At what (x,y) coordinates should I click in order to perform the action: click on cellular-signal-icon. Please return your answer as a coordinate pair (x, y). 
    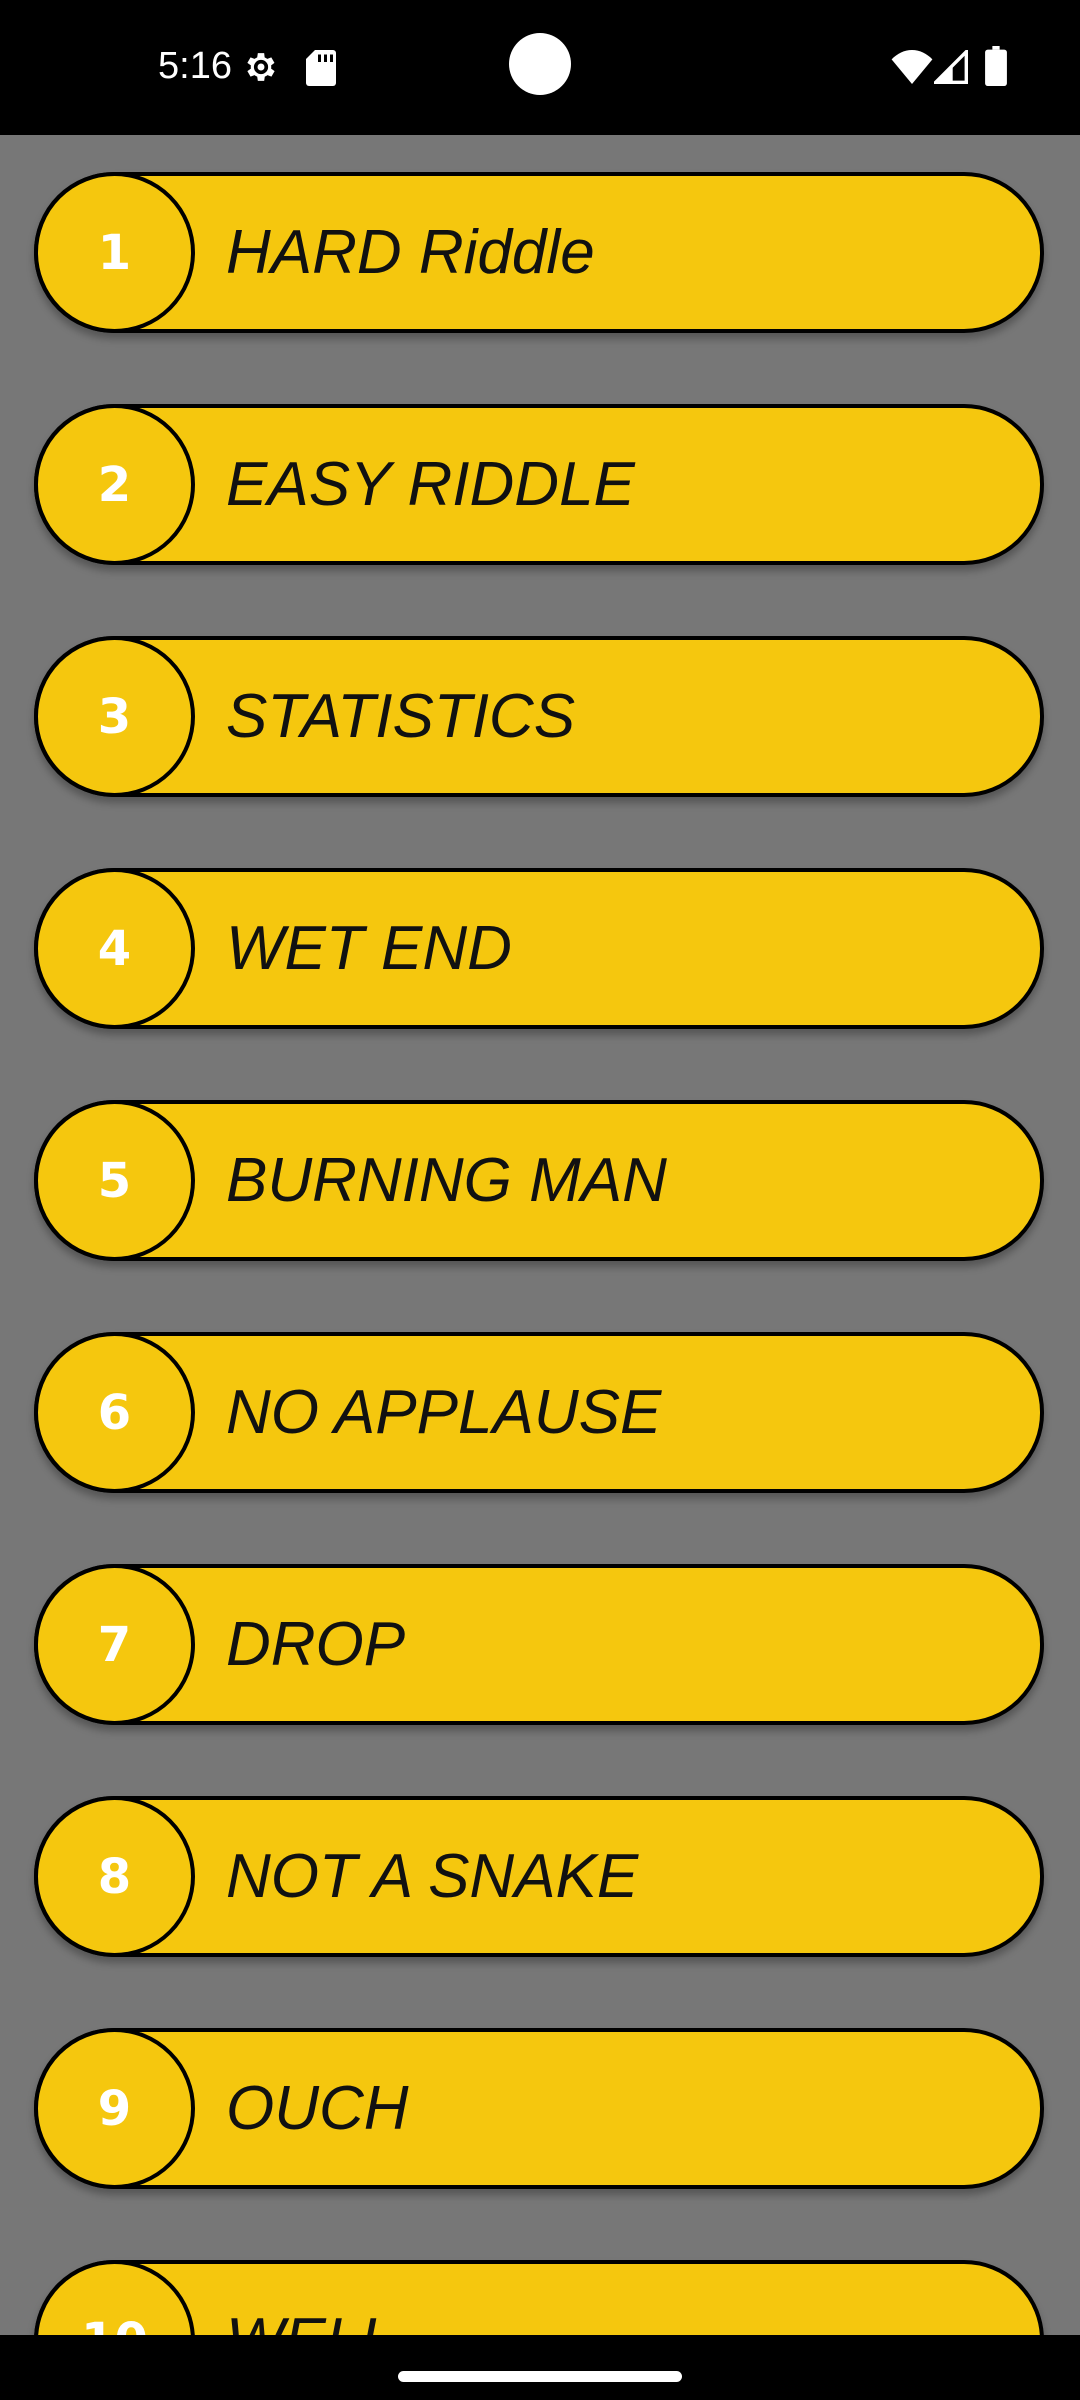
    Looking at the image, I should click on (951, 67).